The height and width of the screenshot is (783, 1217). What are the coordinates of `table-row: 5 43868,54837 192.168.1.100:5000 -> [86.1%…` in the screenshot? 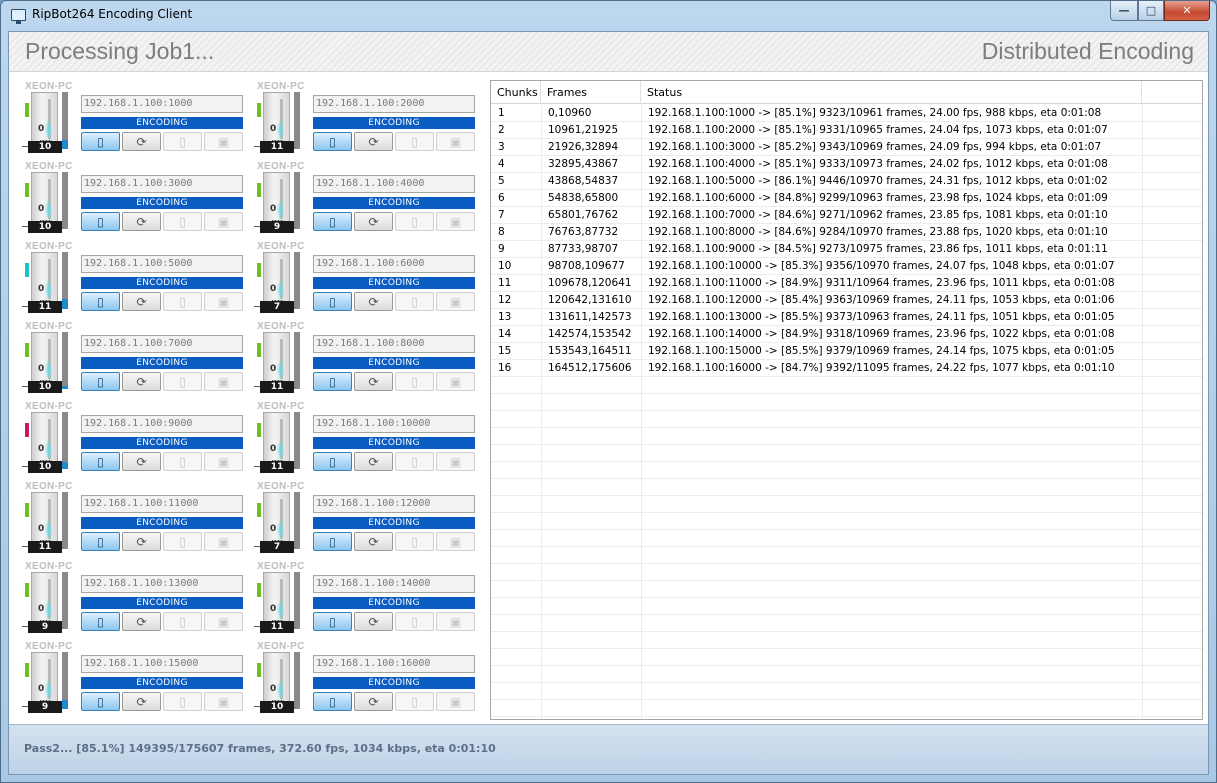 It's located at (846, 181).